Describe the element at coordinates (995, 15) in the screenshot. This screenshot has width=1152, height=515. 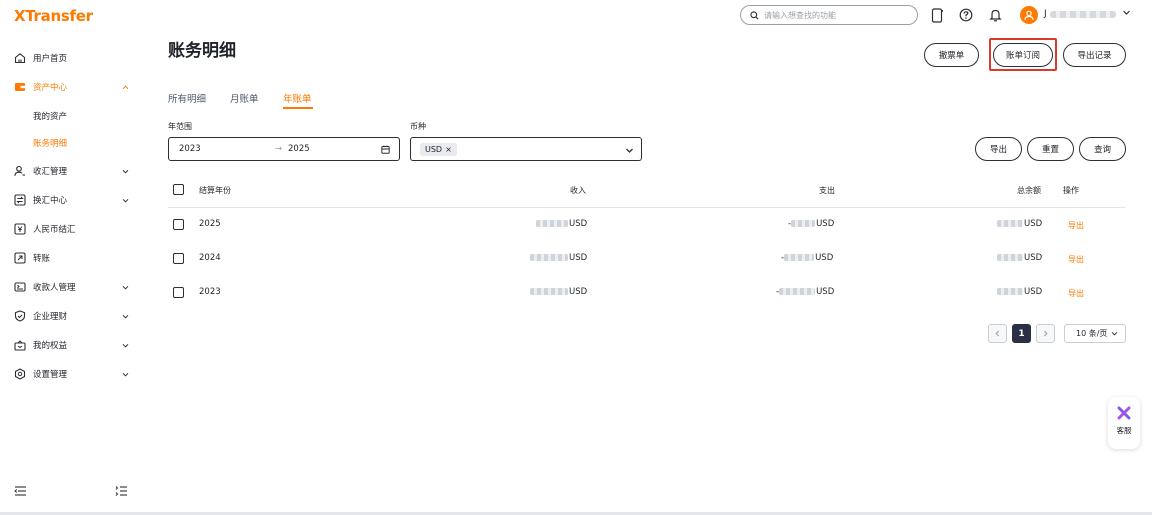
I see `bell-icon` at that location.